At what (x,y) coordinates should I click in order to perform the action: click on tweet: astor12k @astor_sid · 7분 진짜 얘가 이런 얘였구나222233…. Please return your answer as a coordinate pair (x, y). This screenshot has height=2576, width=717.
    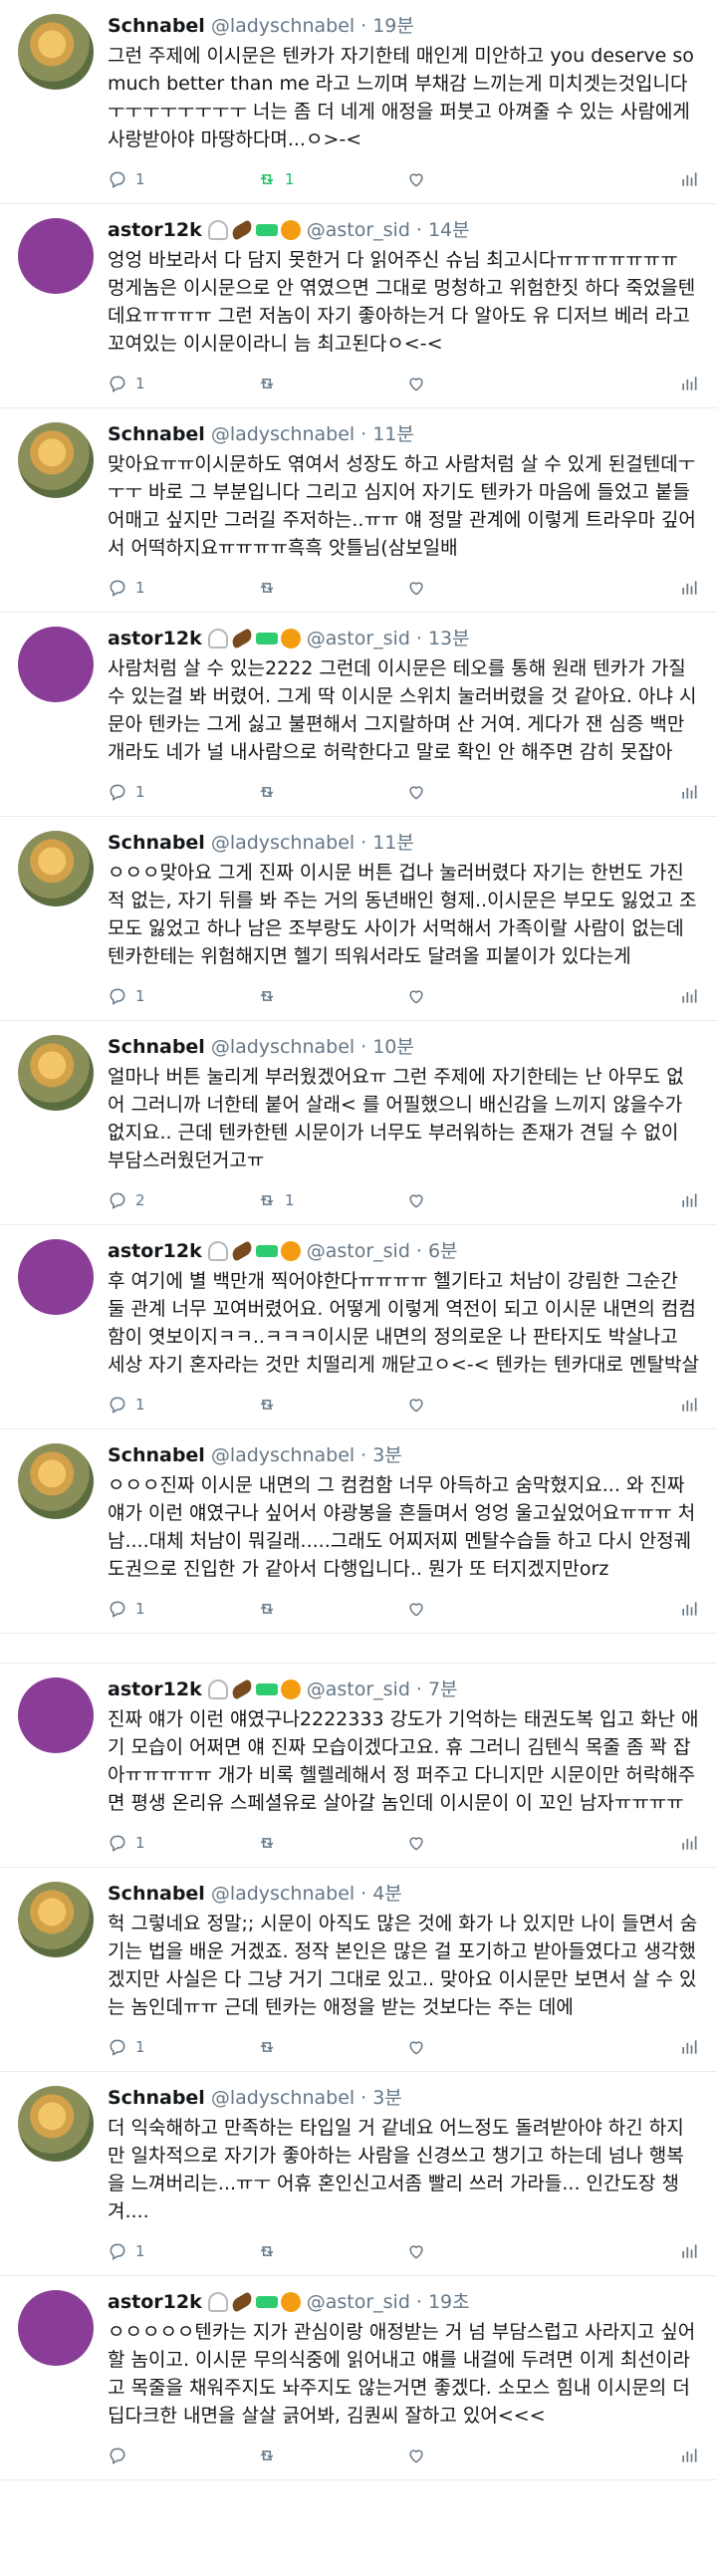
    Looking at the image, I should click on (358, 1766).